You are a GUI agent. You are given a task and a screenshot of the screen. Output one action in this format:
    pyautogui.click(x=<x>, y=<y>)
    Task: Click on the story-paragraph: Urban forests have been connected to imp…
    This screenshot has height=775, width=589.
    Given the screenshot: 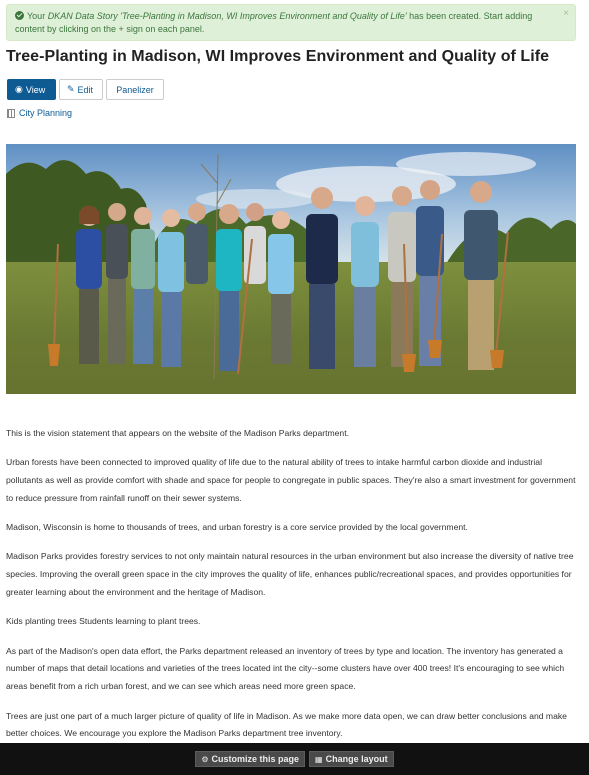 What is the action you would take?
    pyautogui.click(x=291, y=480)
    